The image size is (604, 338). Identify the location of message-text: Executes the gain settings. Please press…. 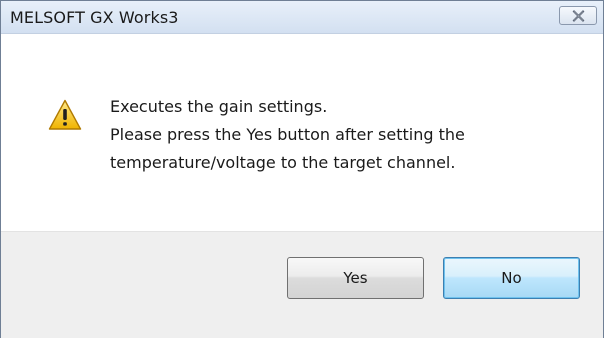
(287, 135).